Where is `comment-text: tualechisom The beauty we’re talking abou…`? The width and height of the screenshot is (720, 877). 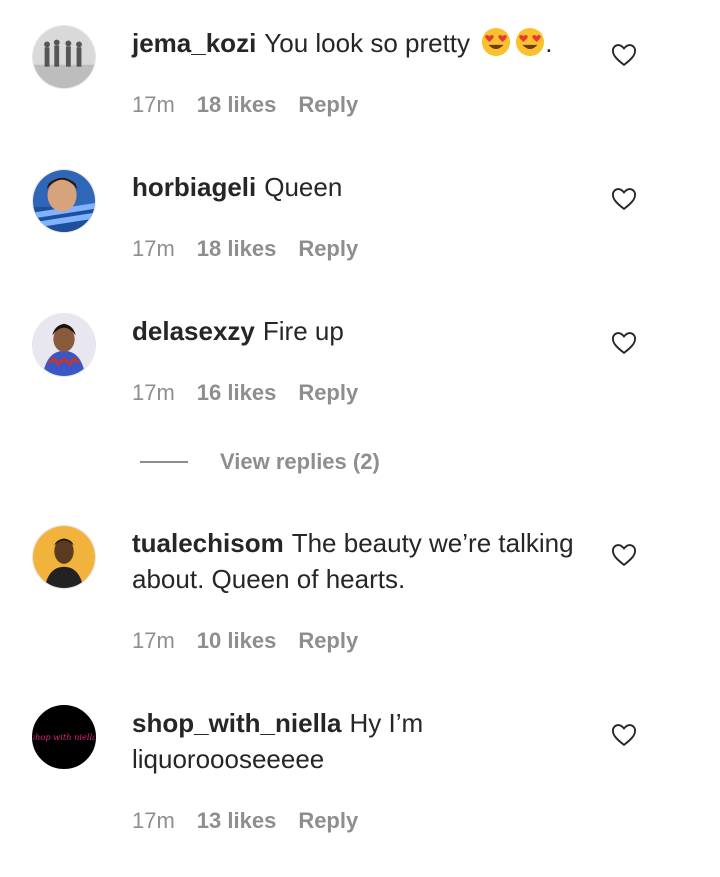
comment-text: tualechisom The beauty we’re talking abou… is located at coordinates (357, 561).